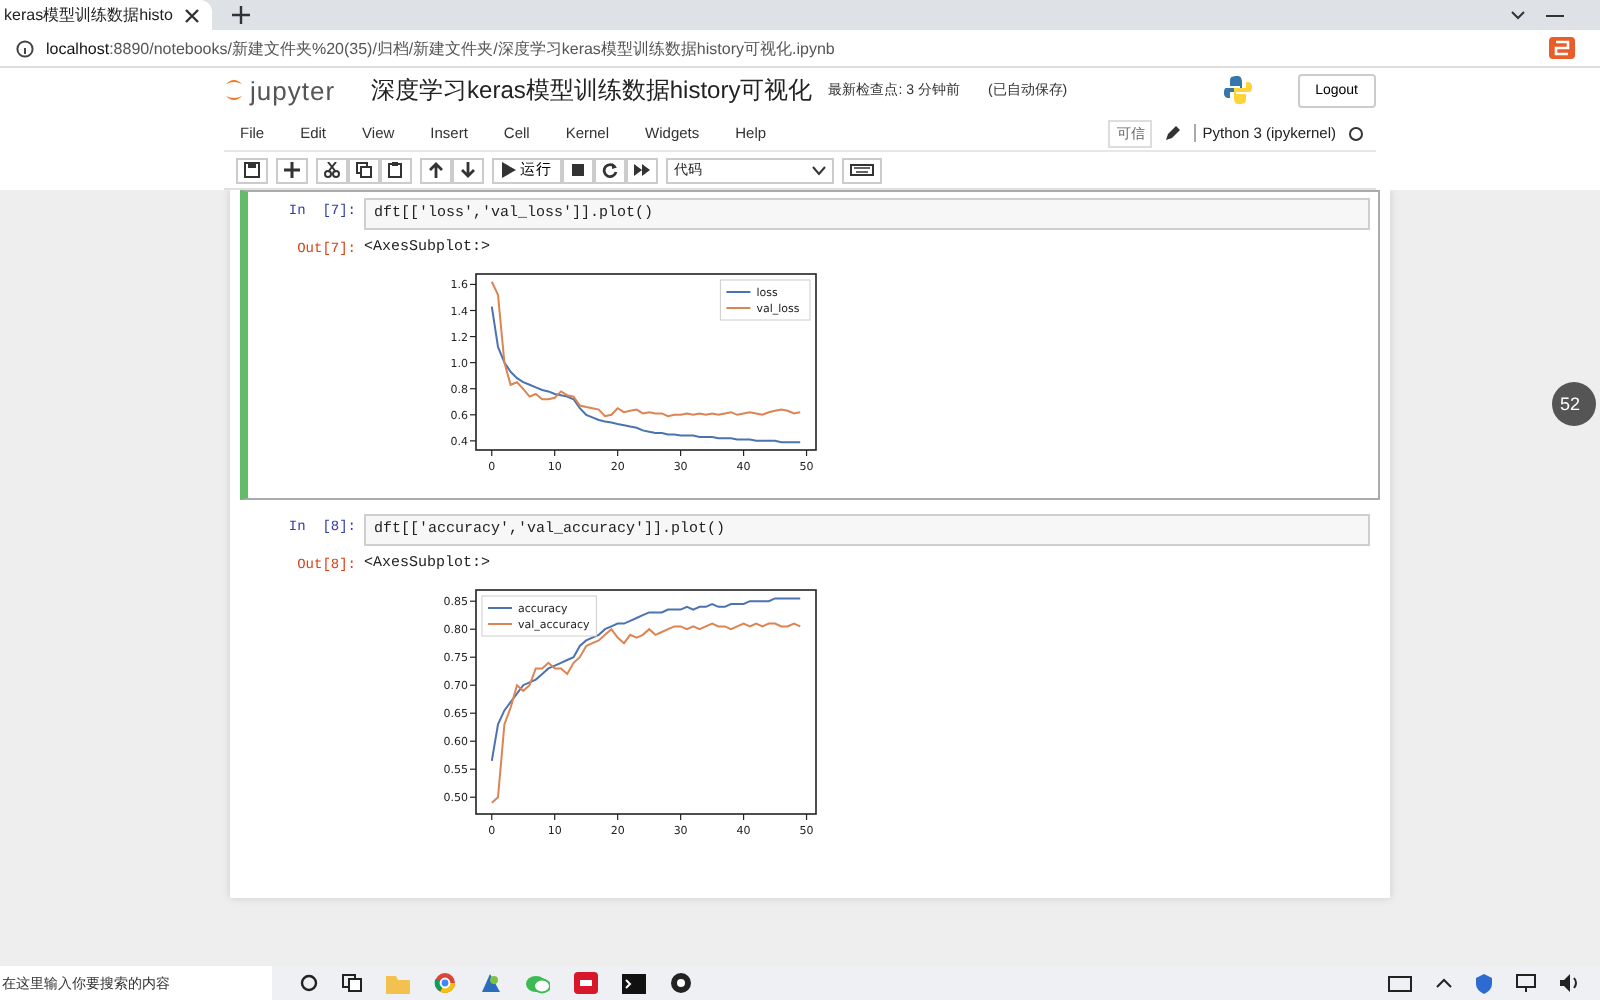 This screenshot has height=1000, width=1600. What do you see at coordinates (293, 90) in the screenshot?
I see `logo-text: jupyter` at bounding box center [293, 90].